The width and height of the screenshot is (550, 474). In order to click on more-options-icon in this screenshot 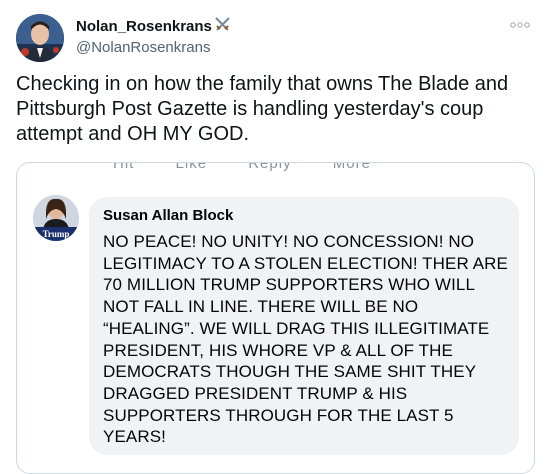, I will do `click(520, 24)`.